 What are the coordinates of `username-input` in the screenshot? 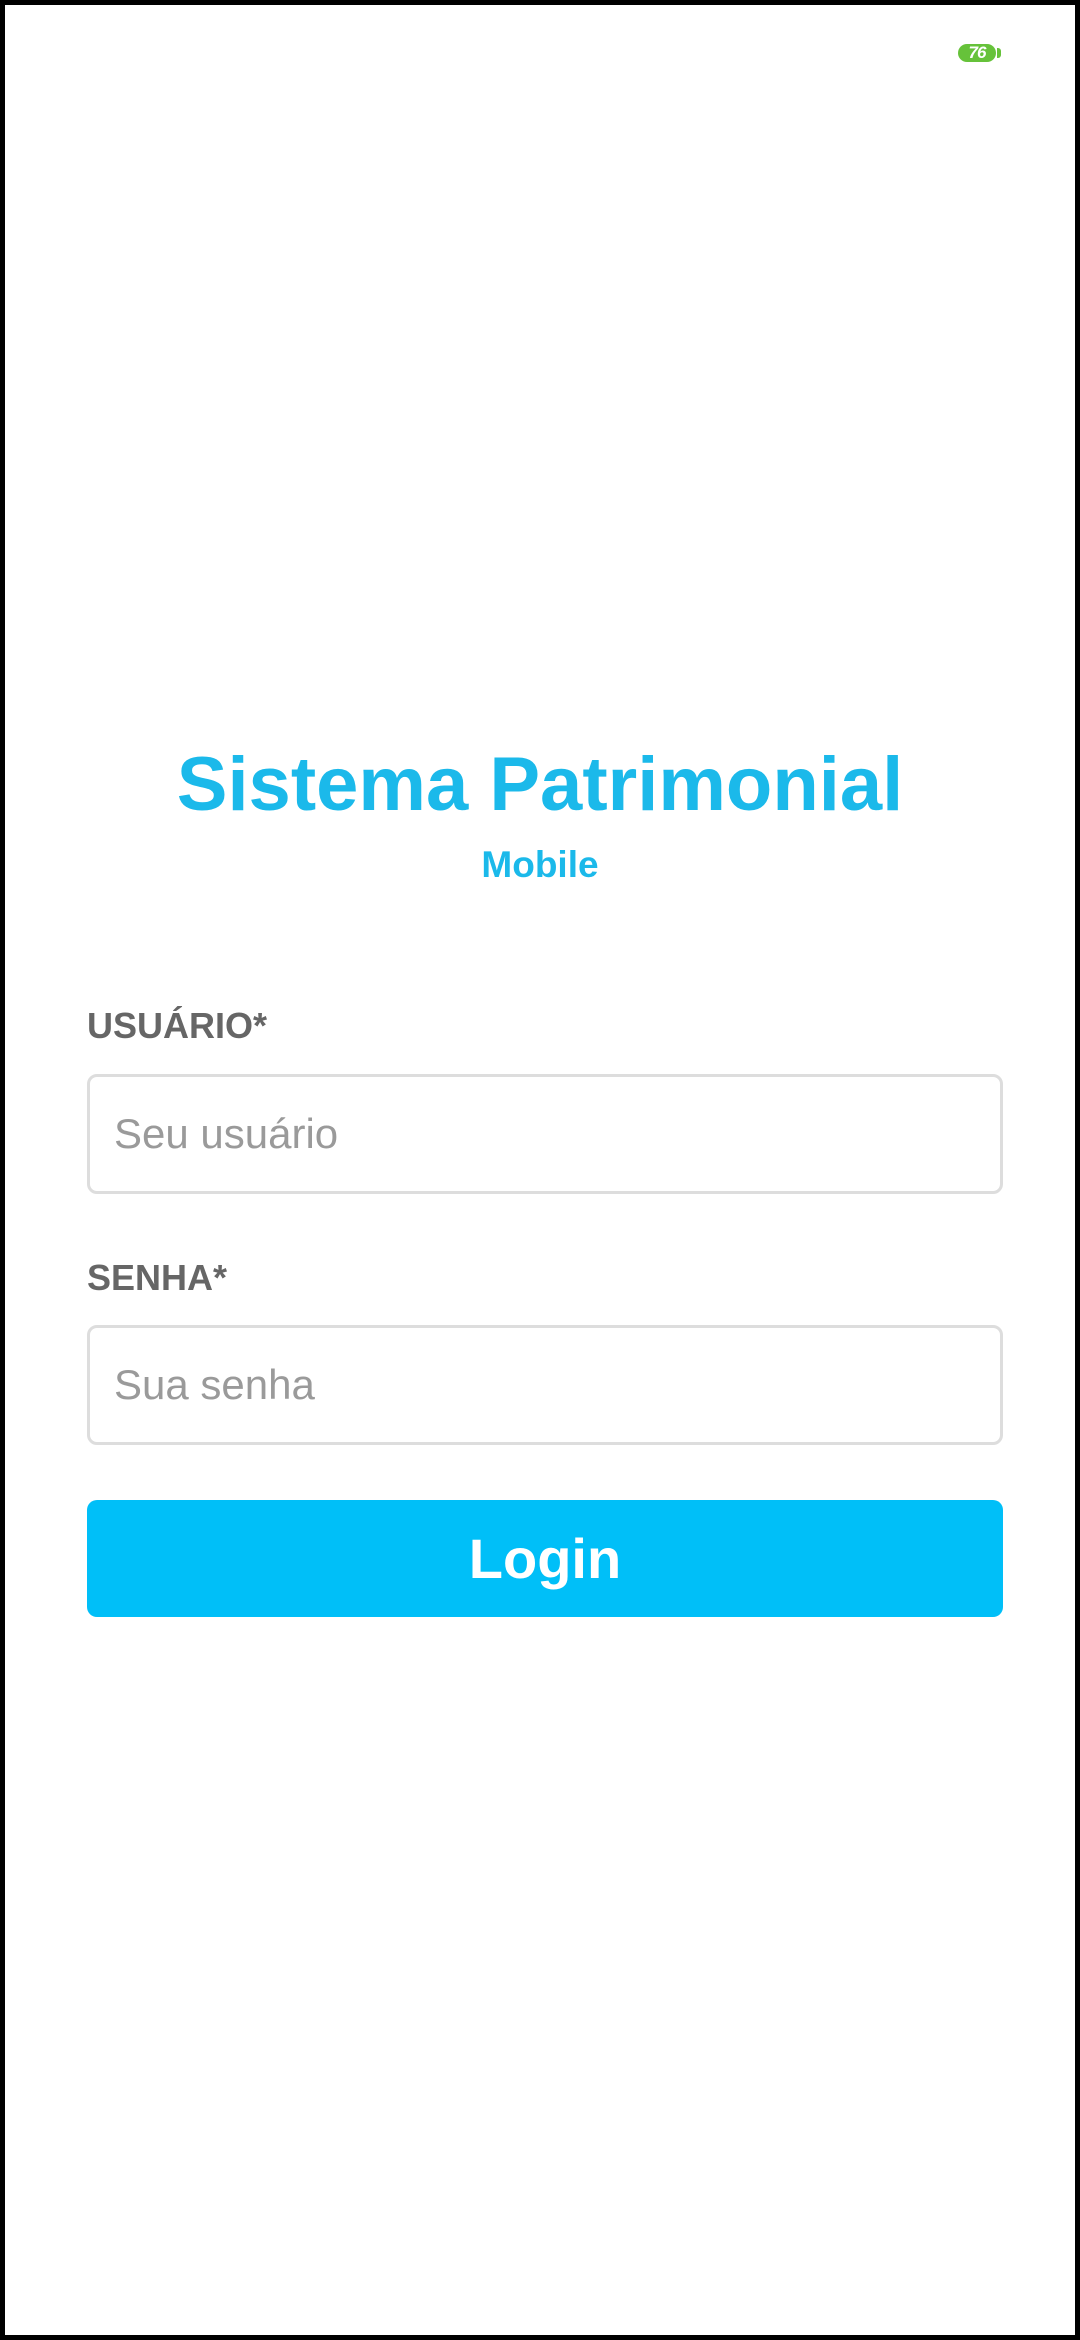 It's located at (545, 1134).